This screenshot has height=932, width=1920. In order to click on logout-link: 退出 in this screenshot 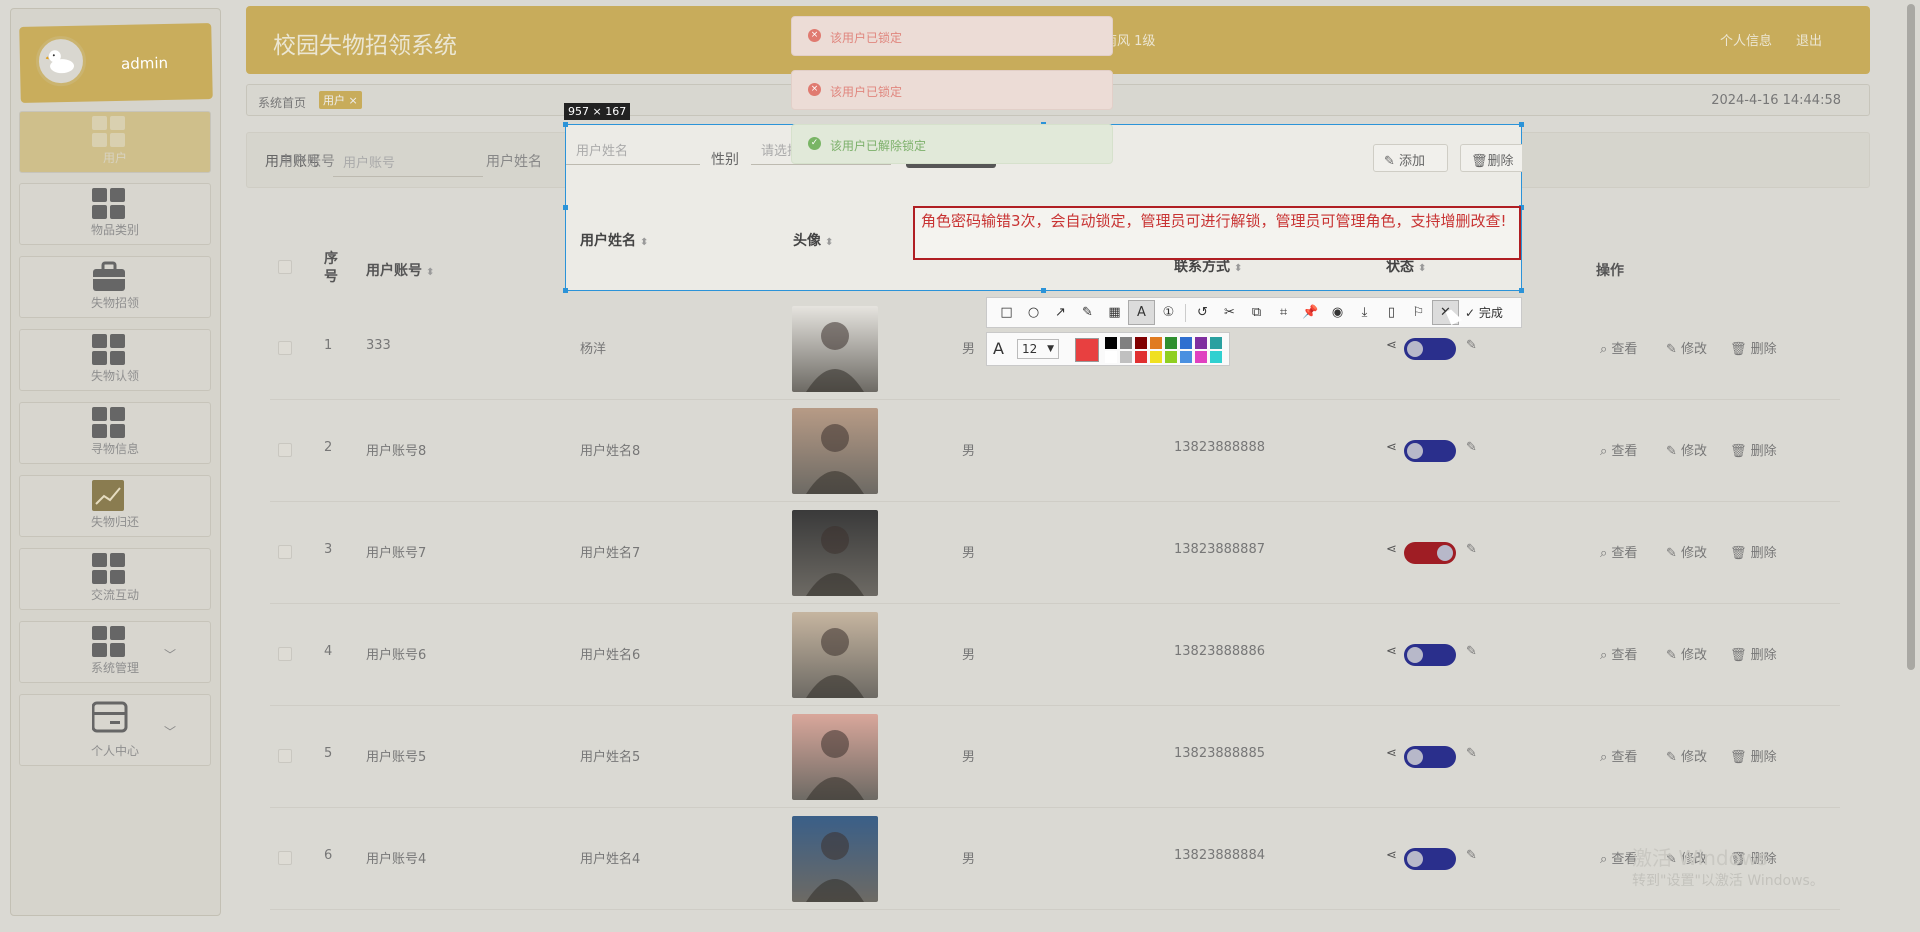, I will do `click(1809, 39)`.